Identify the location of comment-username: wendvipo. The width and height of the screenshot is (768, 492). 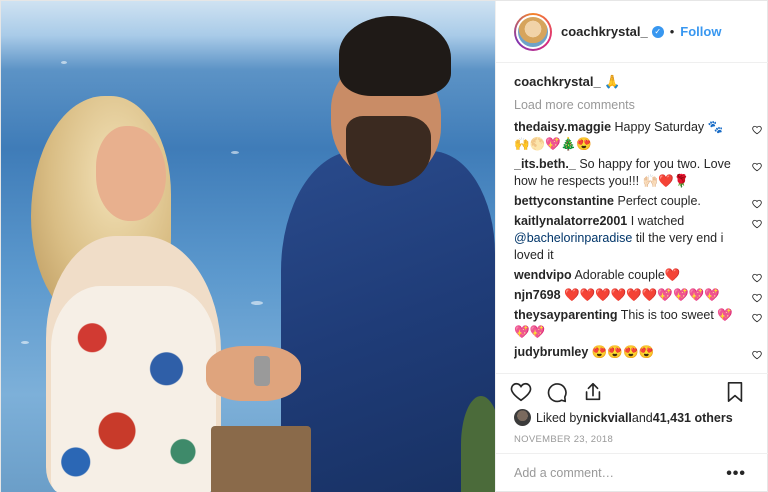
(543, 275).